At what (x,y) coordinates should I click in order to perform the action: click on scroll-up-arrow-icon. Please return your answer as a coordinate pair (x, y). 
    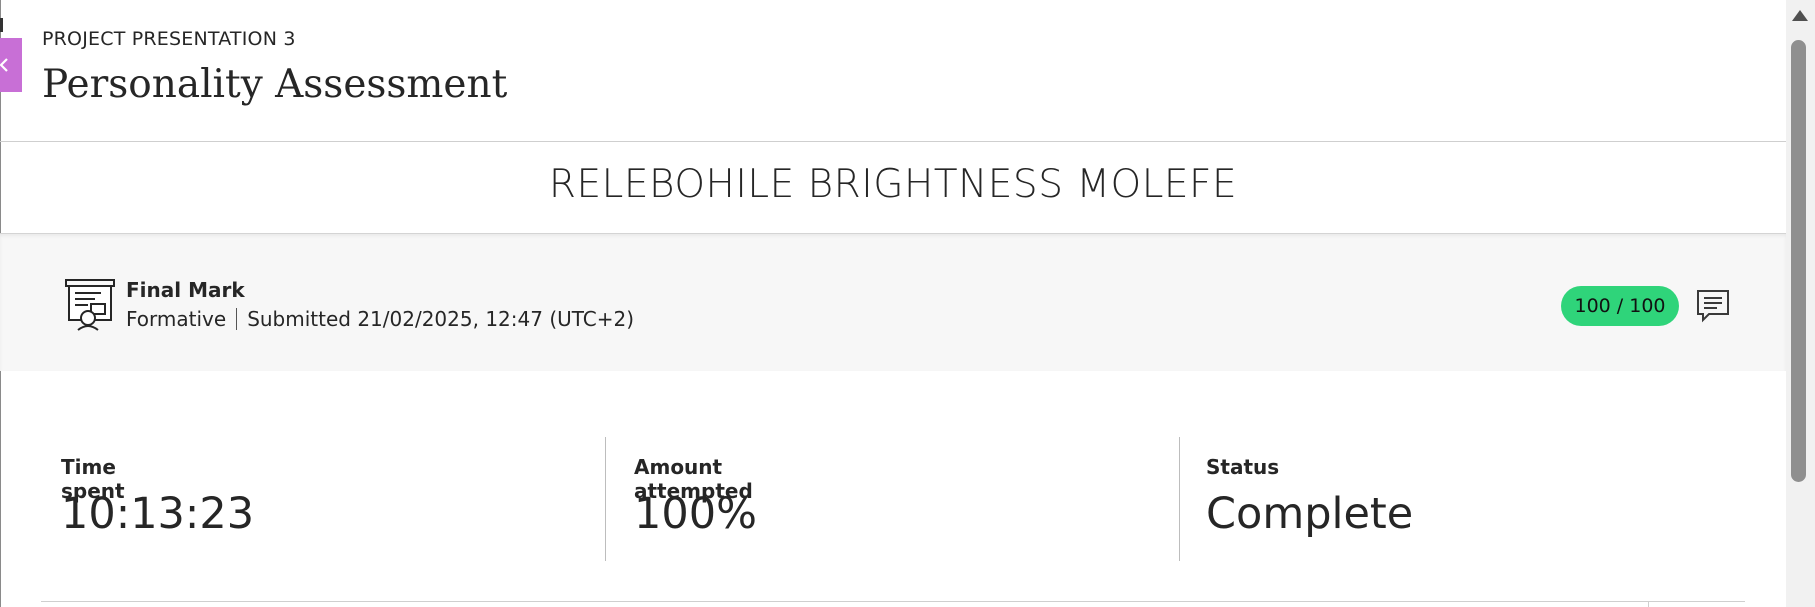
    Looking at the image, I should click on (1800, 15).